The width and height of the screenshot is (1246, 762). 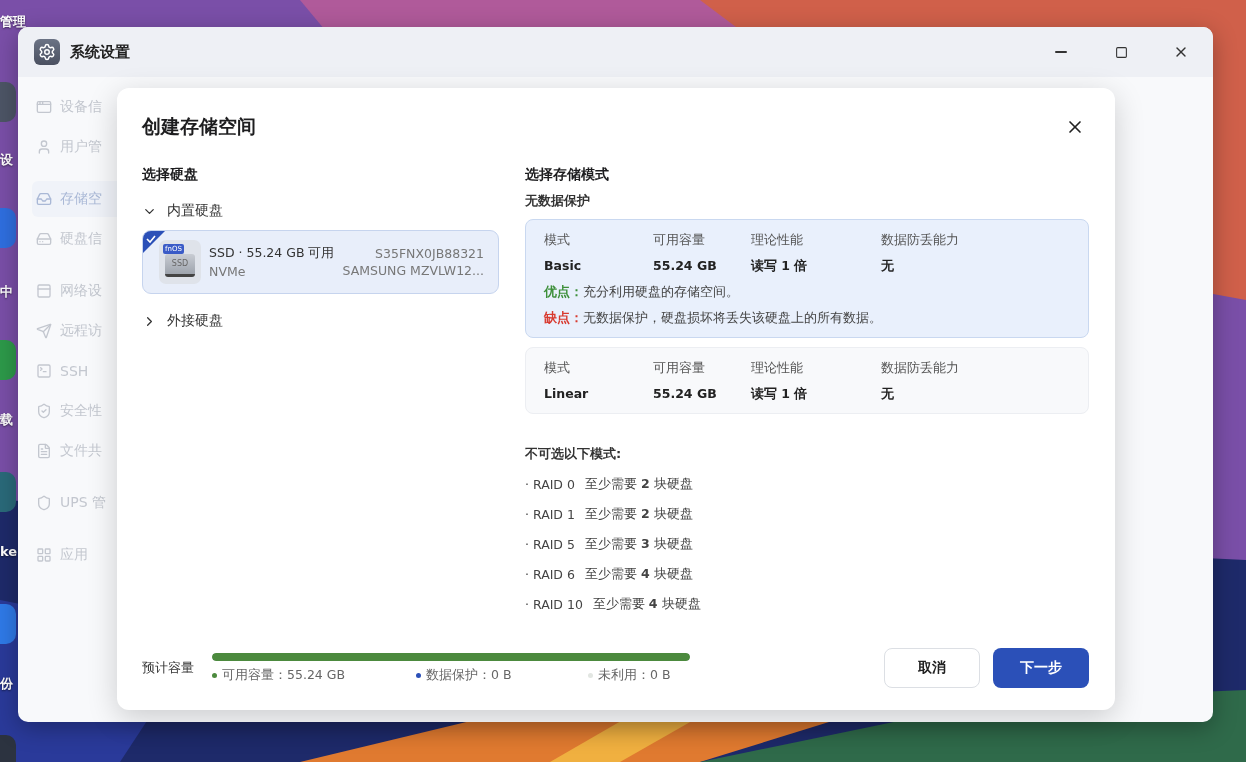 I want to click on disk-group-toggle: 内置硬盘, so click(x=320, y=211).